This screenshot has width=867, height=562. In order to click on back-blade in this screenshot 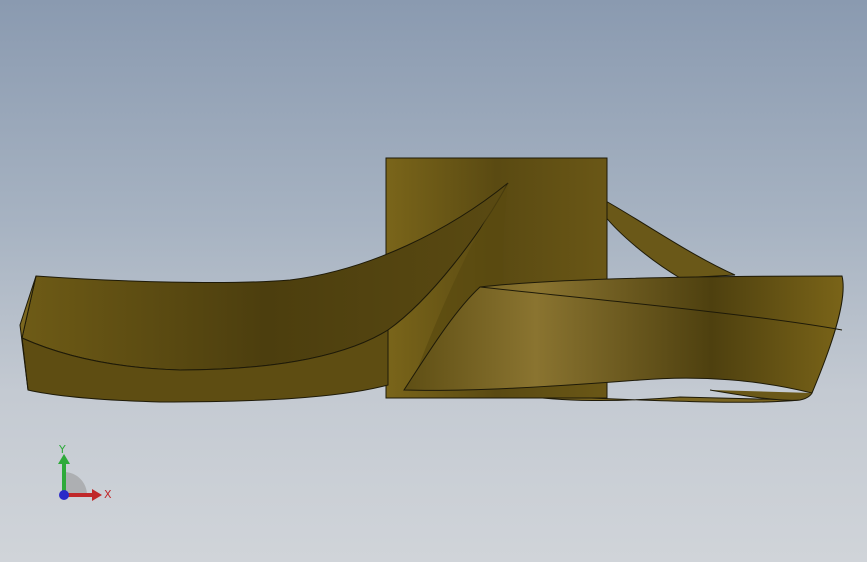, I will do `click(669, 239)`.